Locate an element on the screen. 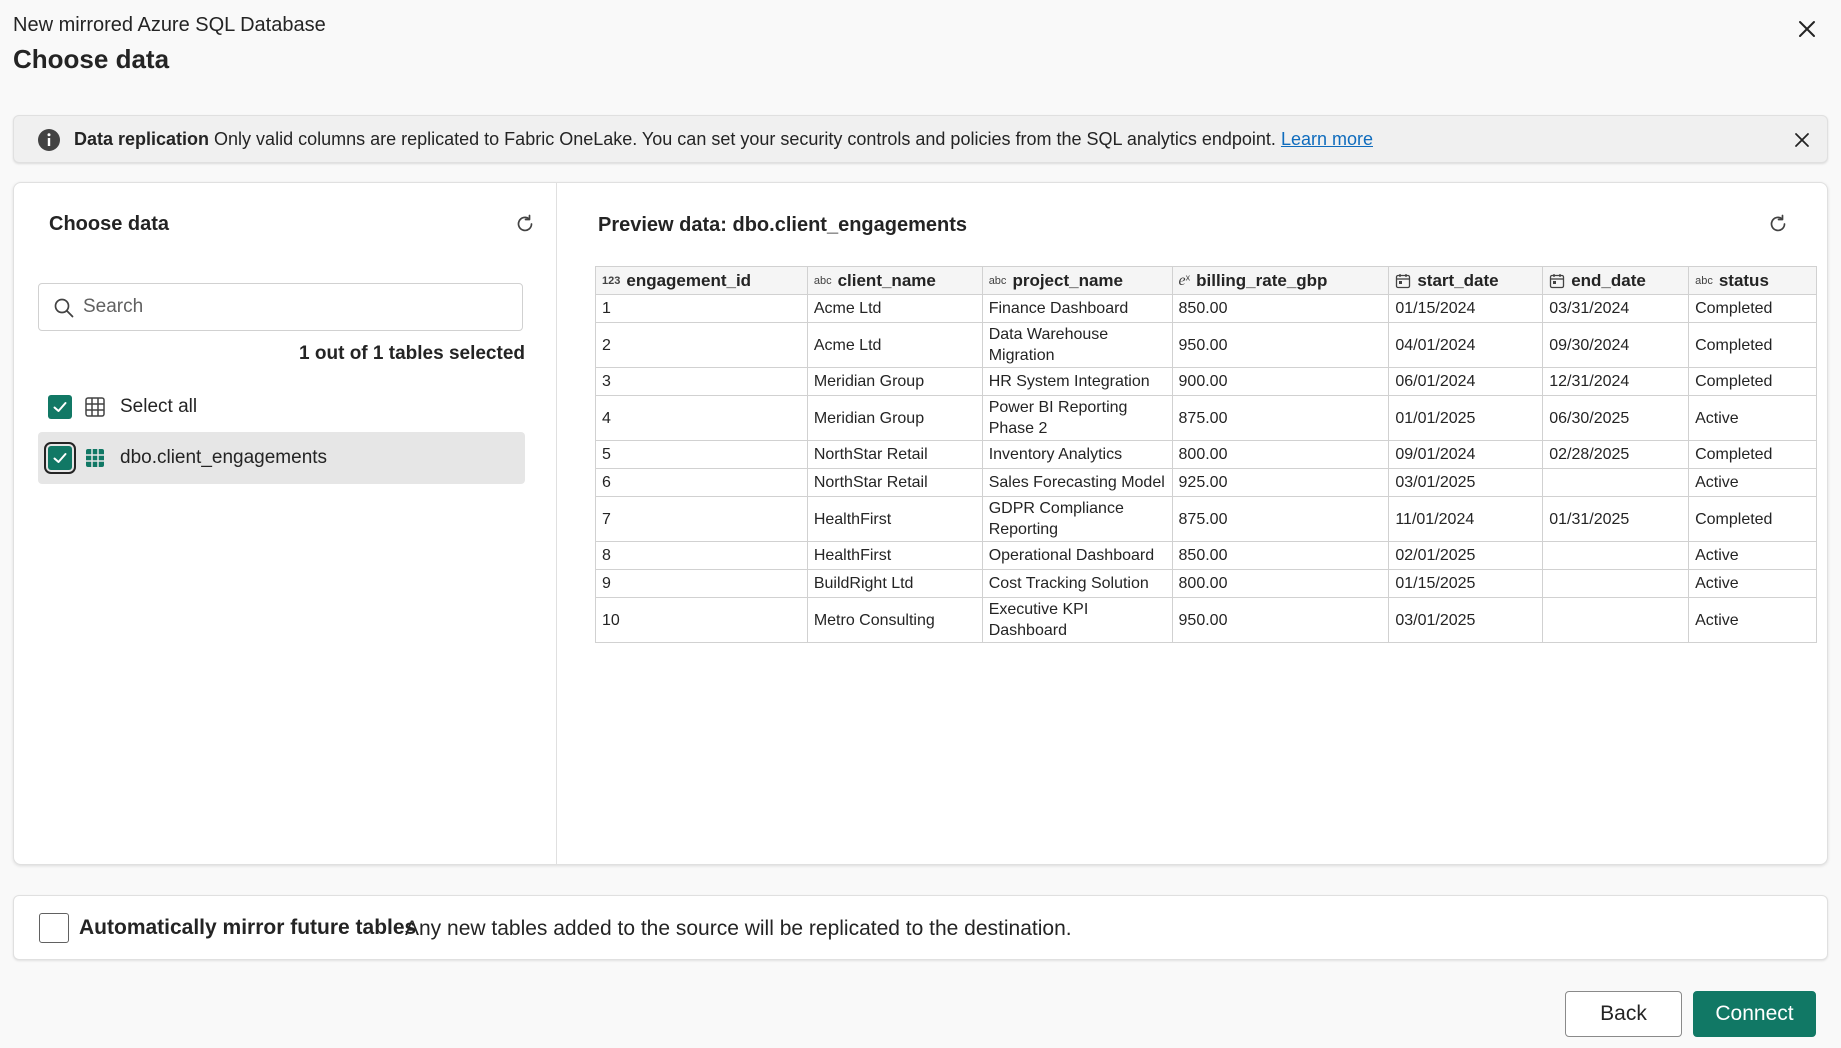 The image size is (1841, 1048). table-checkbox is located at coordinates (60, 458).